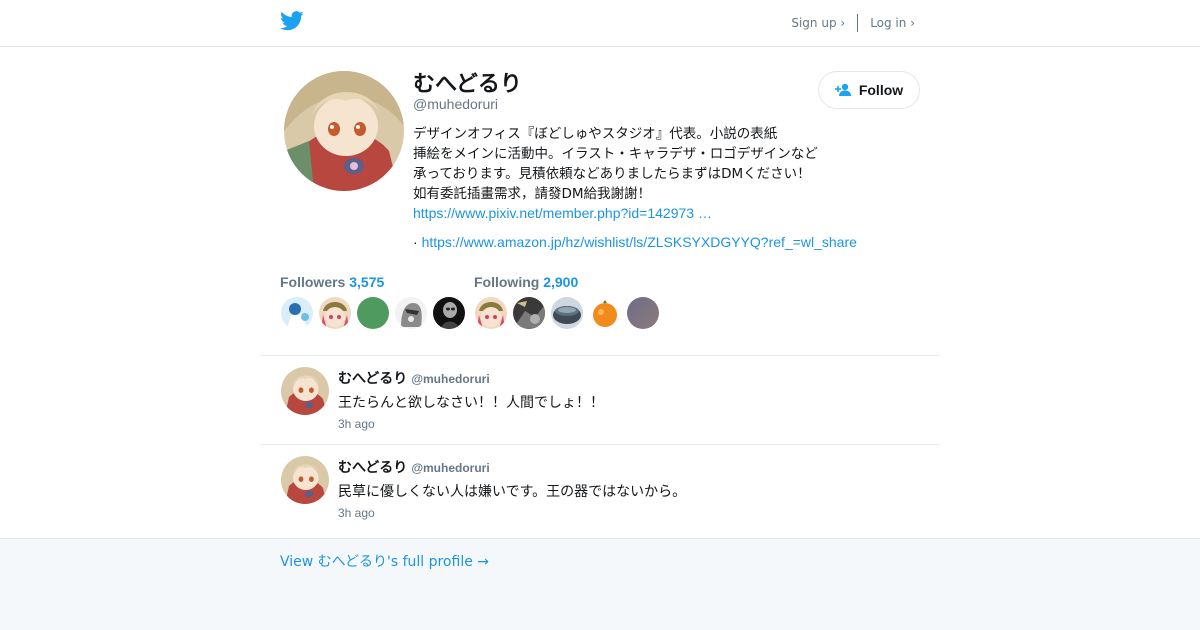  Describe the element at coordinates (292, 21) in the screenshot. I see `twitter-bird-icon` at that location.